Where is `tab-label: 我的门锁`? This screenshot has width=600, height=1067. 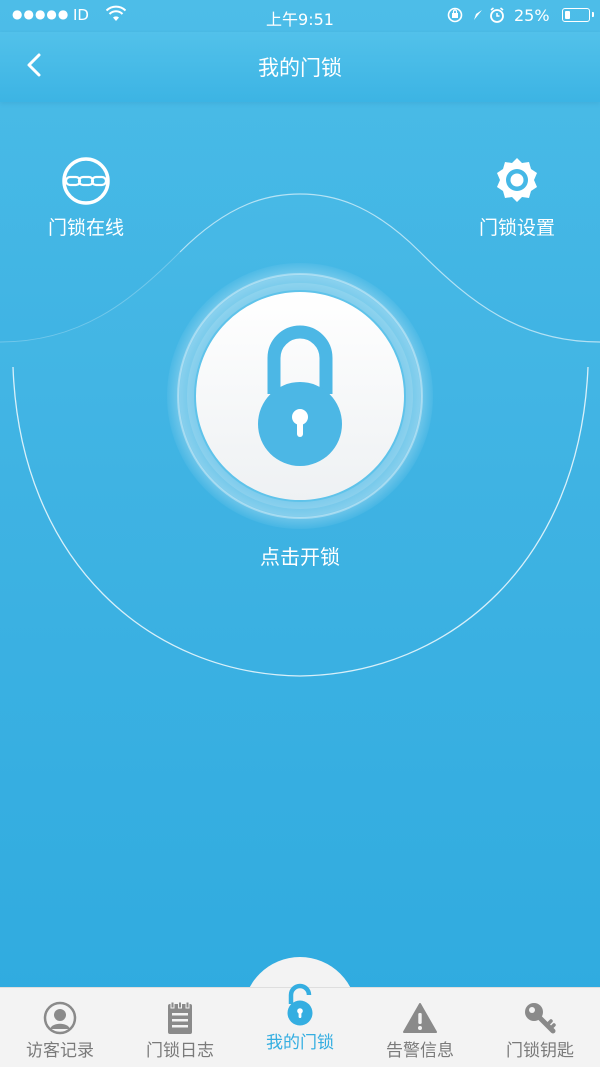 tab-label: 我的门锁 is located at coordinates (300, 1043).